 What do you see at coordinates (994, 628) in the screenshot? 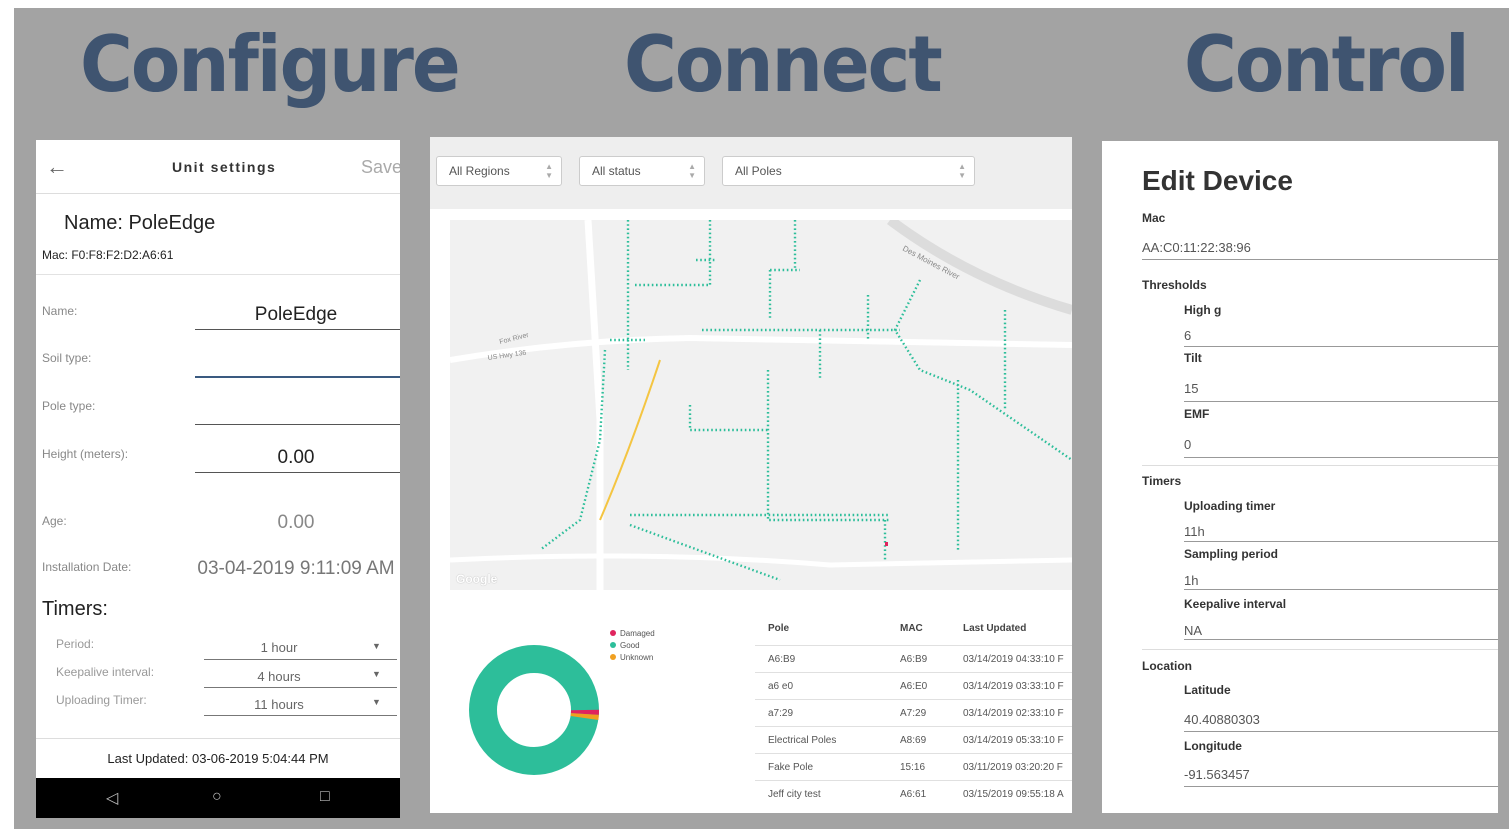
I see `column-header-last-updated: Last Updated` at bounding box center [994, 628].